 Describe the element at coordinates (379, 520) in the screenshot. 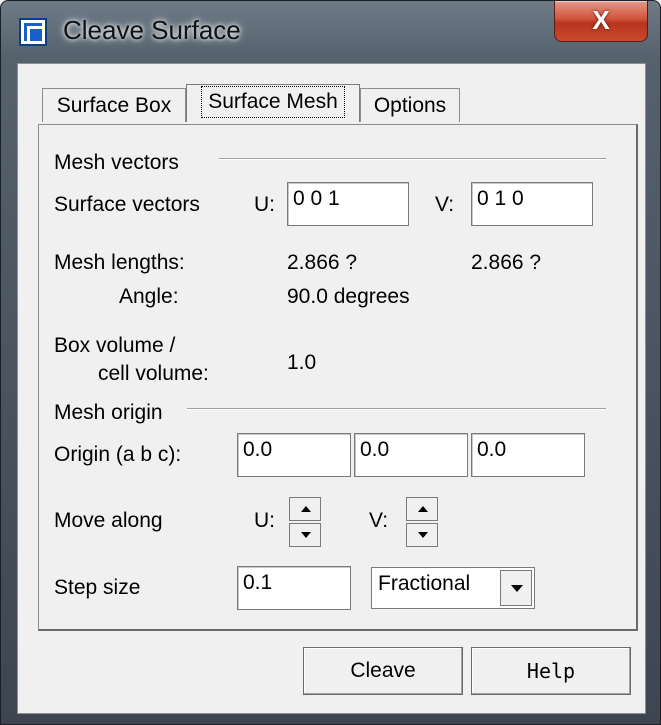

I see `move-v-label: V:` at that location.